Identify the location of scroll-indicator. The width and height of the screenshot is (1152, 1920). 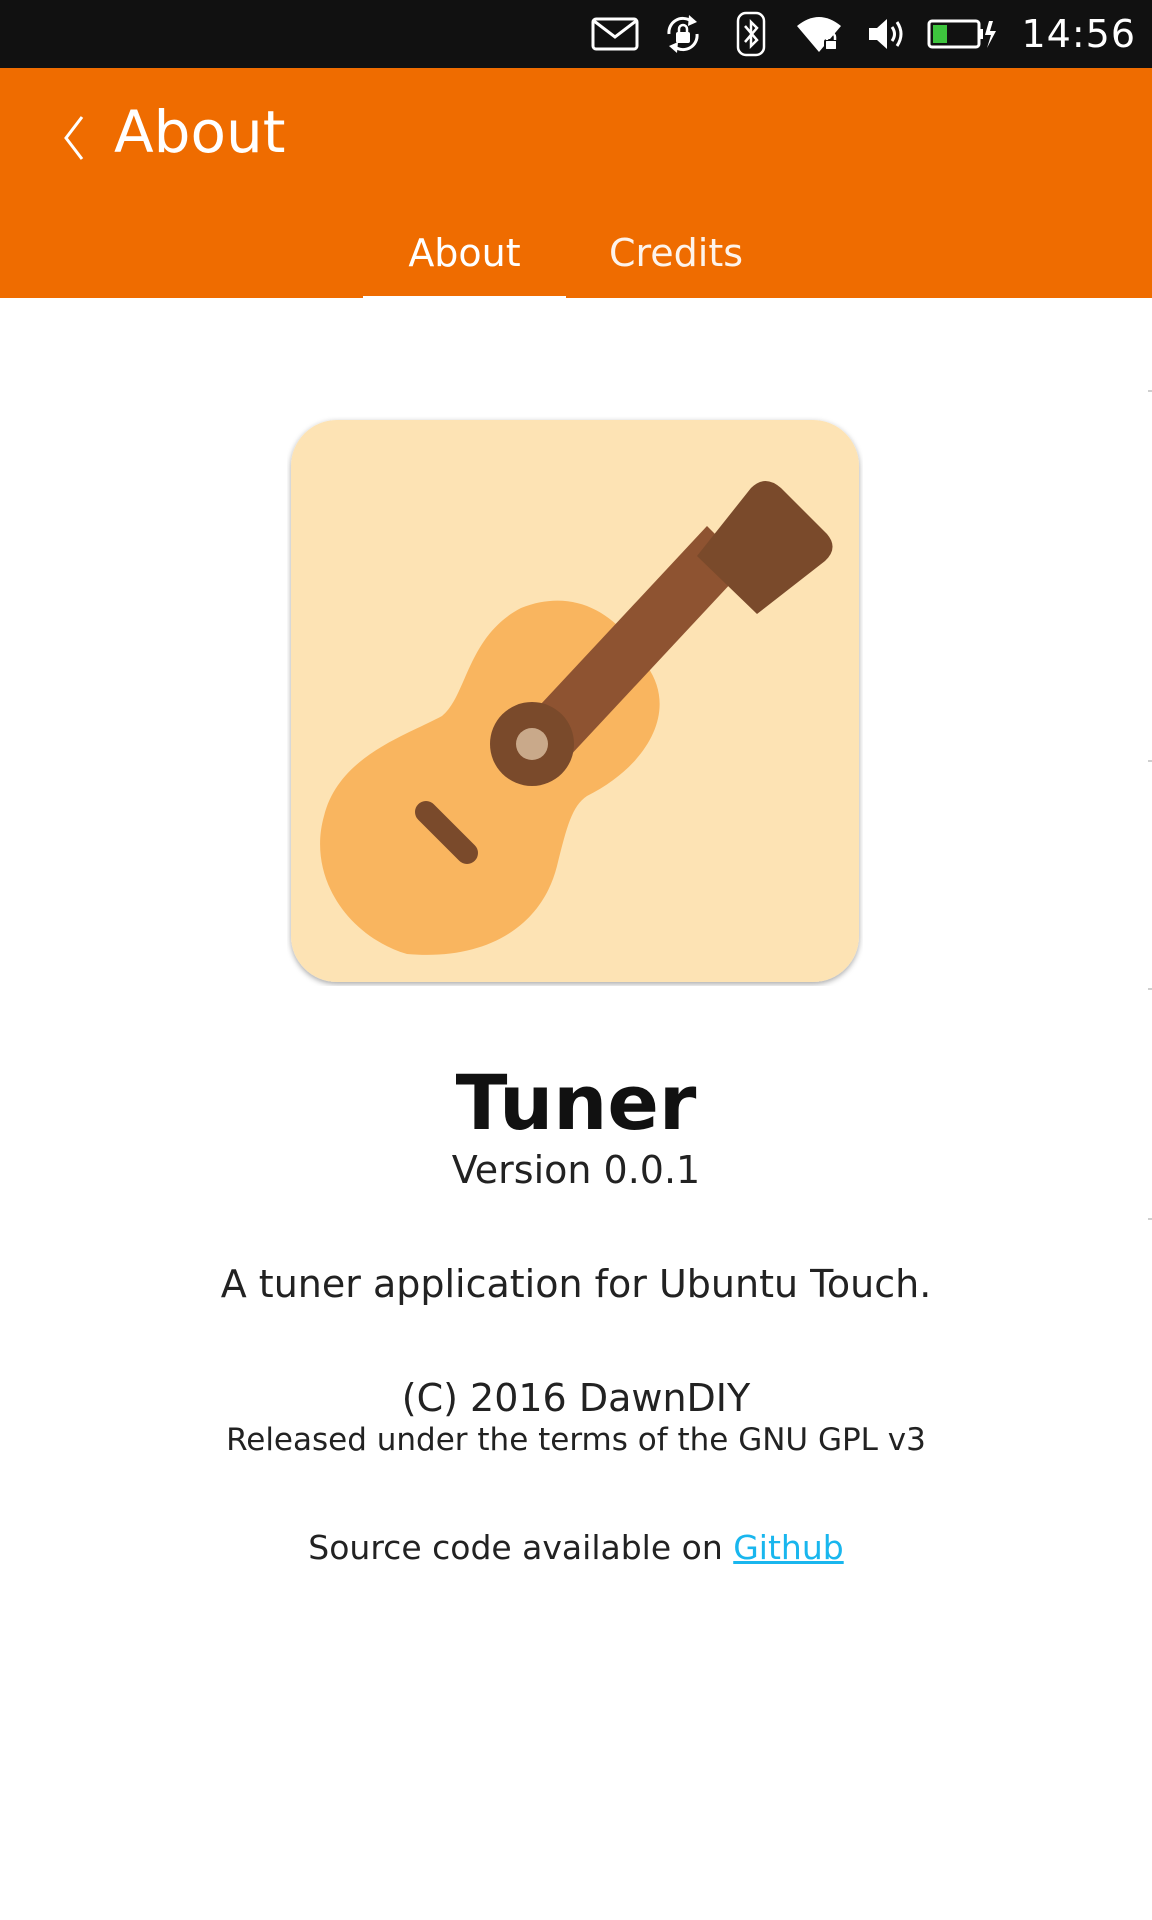
(1150, 1109).